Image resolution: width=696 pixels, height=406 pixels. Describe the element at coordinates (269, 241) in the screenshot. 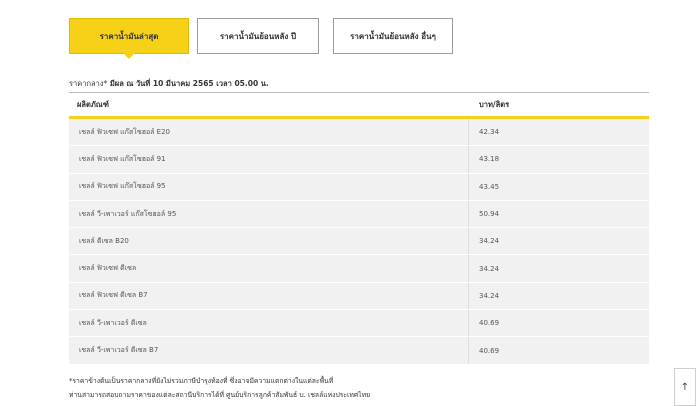

I see `product-cell: เชลล์ ดีเซล B20` at that location.